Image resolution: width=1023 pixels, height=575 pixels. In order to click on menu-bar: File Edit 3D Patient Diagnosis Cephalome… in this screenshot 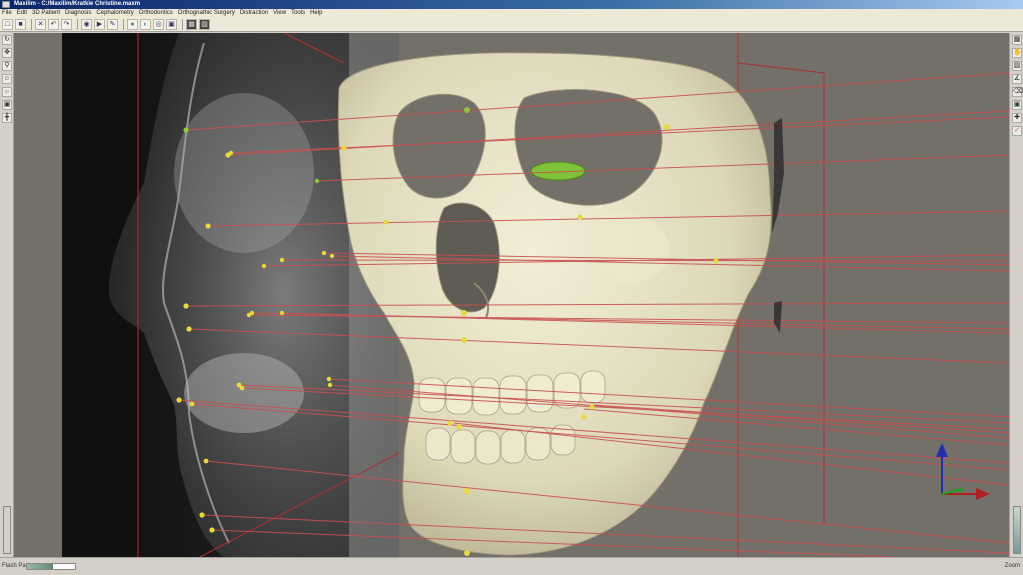, I will do `click(511, 13)`.